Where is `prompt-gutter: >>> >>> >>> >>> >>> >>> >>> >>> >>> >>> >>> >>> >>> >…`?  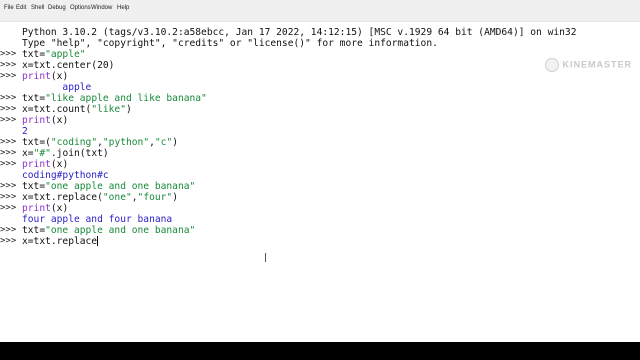 prompt-gutter: >>> >>> >>> >>> >>> >>> >>> >>> >>> >>> >>> >>> >>> >… is located at coordinates (10, 181).